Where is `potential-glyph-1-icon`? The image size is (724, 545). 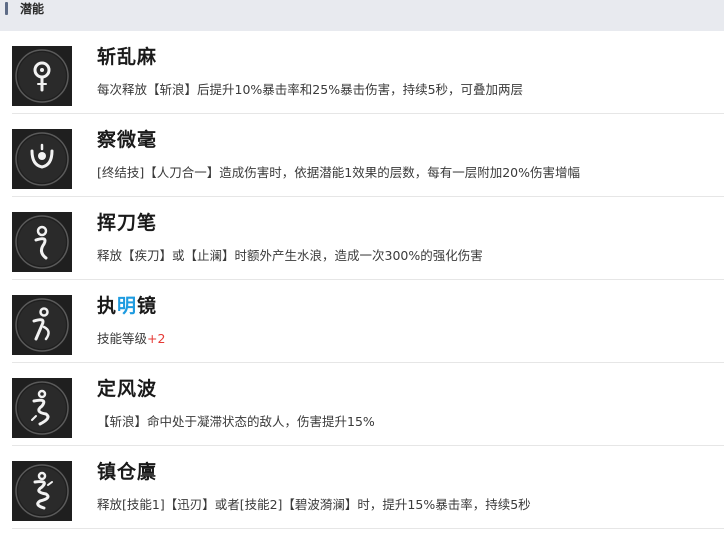
potential-glyph-1-icon is located at coordinates (42, 76).